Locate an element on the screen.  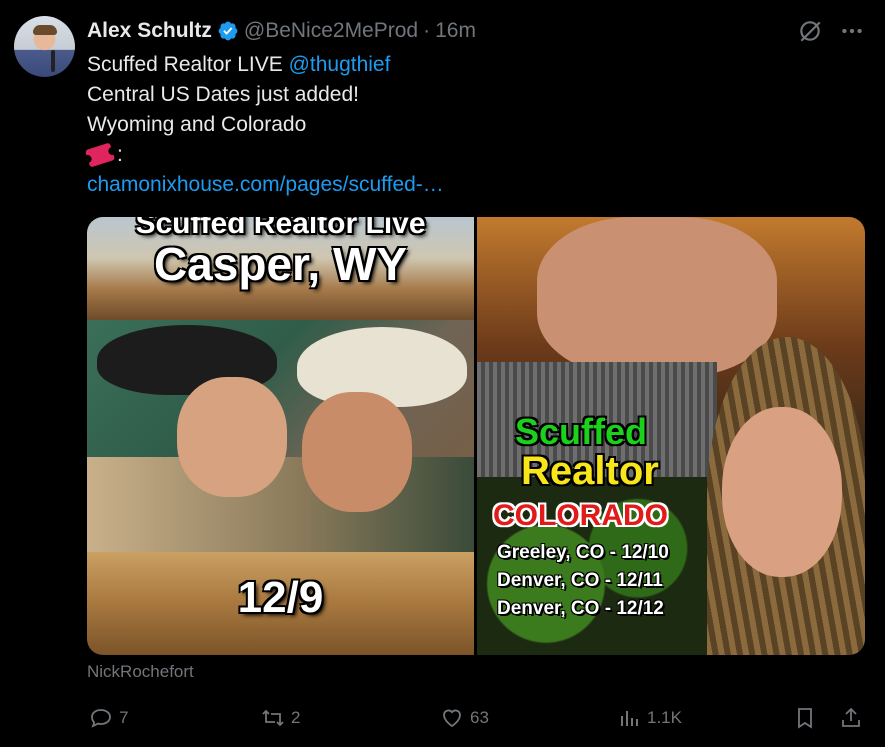
brand-realtor-text: Realtor is located at coordinates (590, 471).